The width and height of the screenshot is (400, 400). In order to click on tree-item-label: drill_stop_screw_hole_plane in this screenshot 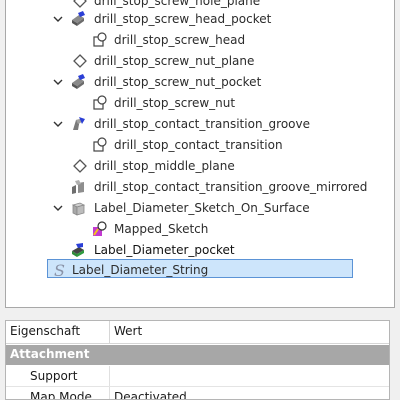, I will do `click(177, 4)`.